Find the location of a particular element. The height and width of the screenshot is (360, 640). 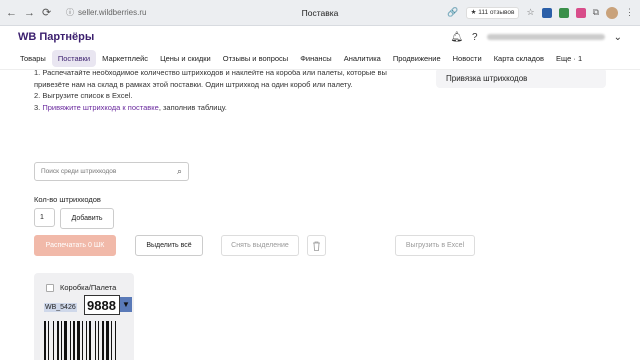

dropdown-arrow-icon: ▼ is located at coordinates (126, 304).